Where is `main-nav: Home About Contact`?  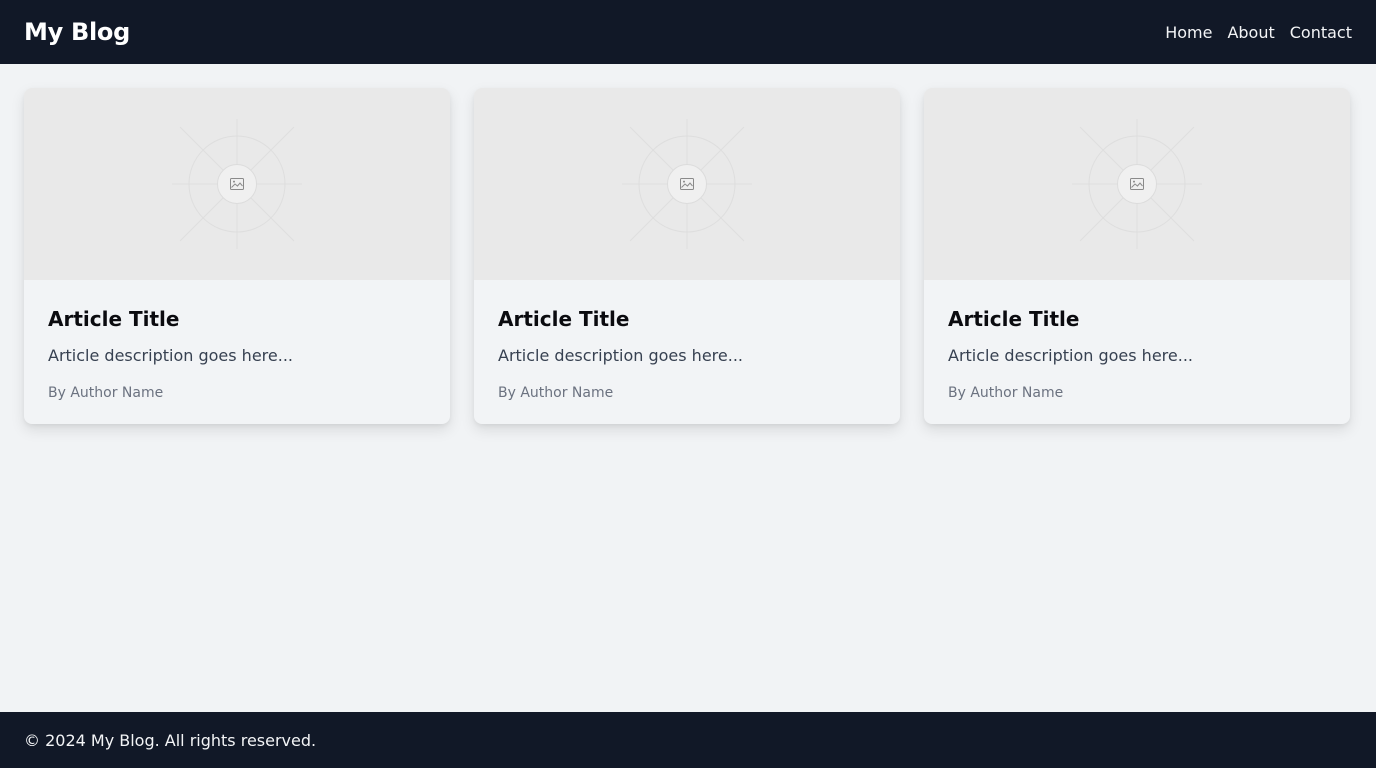 main-nav: Home About Contact is located at coordinates (1258, 32).